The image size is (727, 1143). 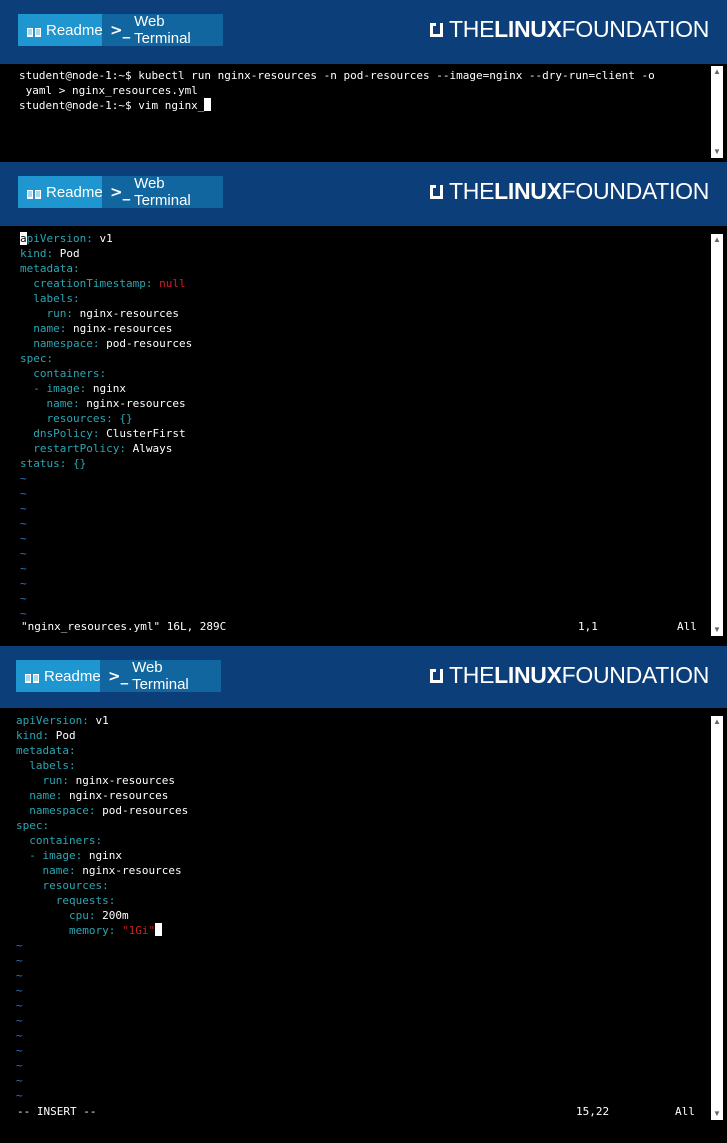 I want to click on yaml-line: requests:, so click(x=66, y=900).